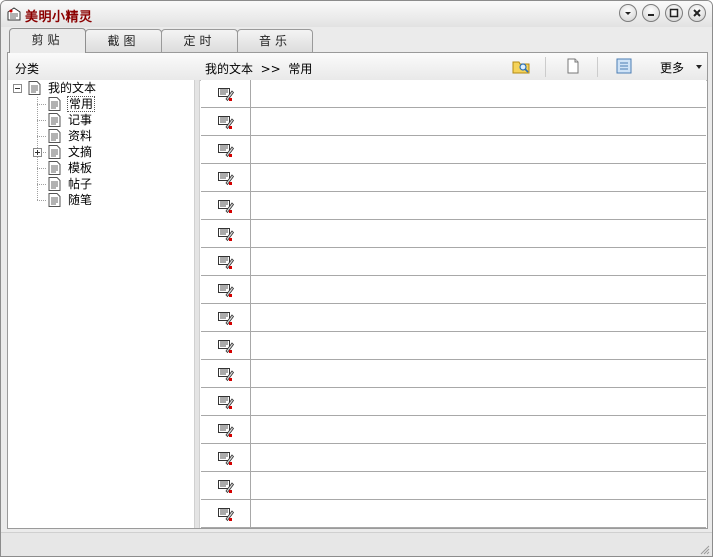  Describe the element at coordinates (197, 304) in the screenshot. I see `pane-splitter` at that location.